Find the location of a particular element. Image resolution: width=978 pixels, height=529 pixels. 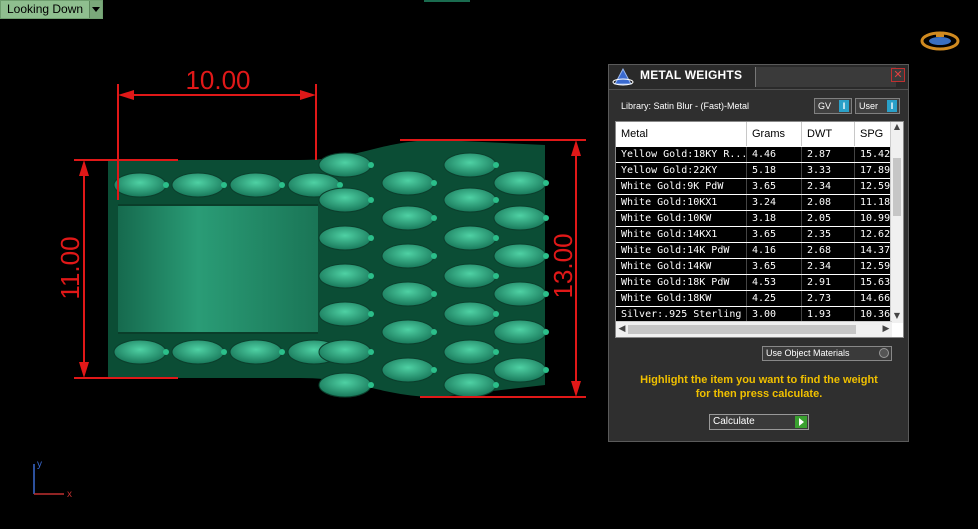

axis-y-label: y is located at coordinates (39, 464).